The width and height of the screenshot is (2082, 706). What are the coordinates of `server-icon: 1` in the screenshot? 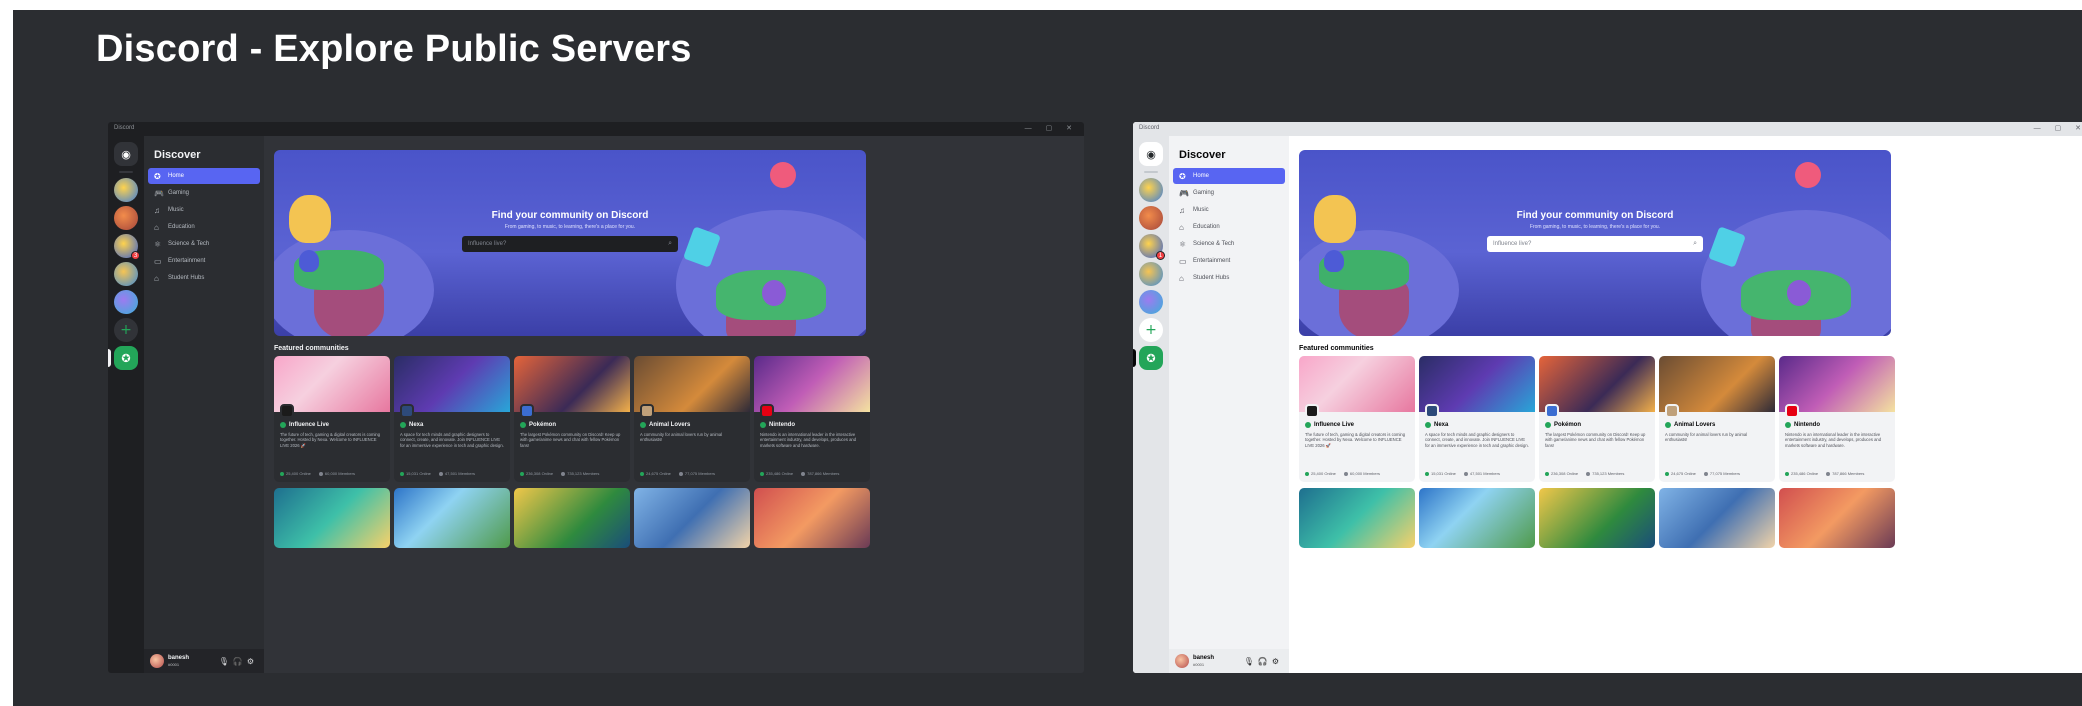 It's located at (1152, 247).